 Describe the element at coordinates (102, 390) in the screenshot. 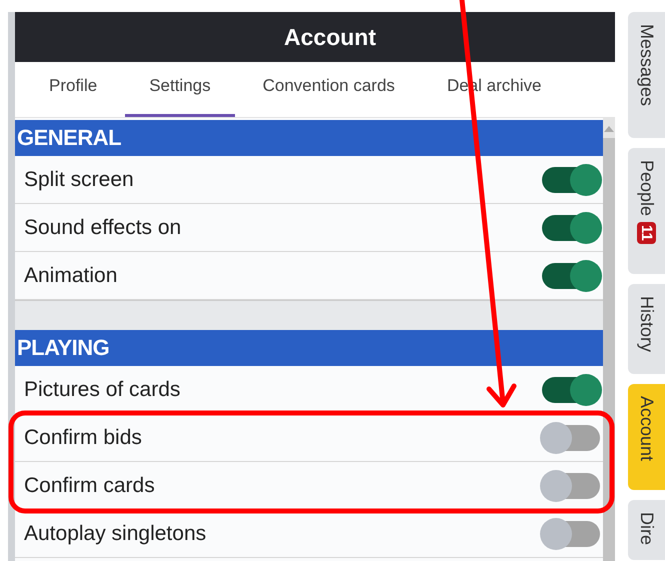

I see `setting-label: Pictures of cards` at that location.